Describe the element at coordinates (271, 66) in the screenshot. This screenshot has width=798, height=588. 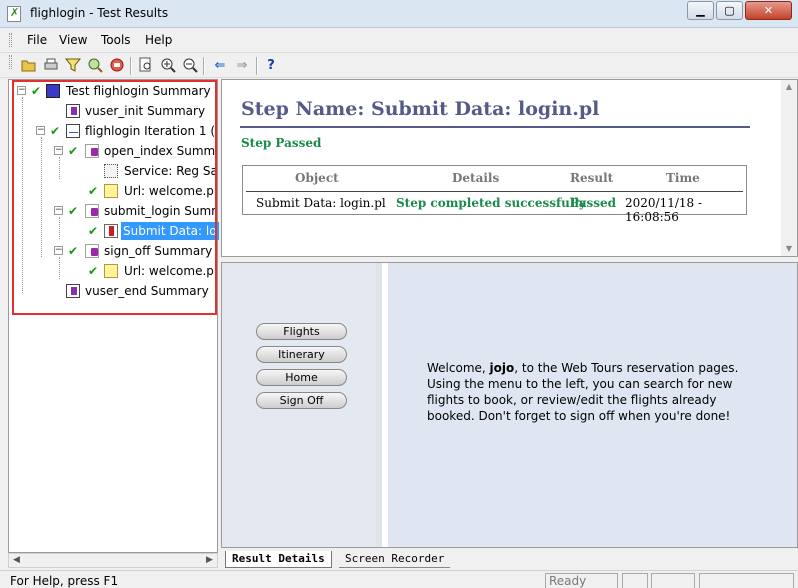
I see `help-icon: ?` at that location.